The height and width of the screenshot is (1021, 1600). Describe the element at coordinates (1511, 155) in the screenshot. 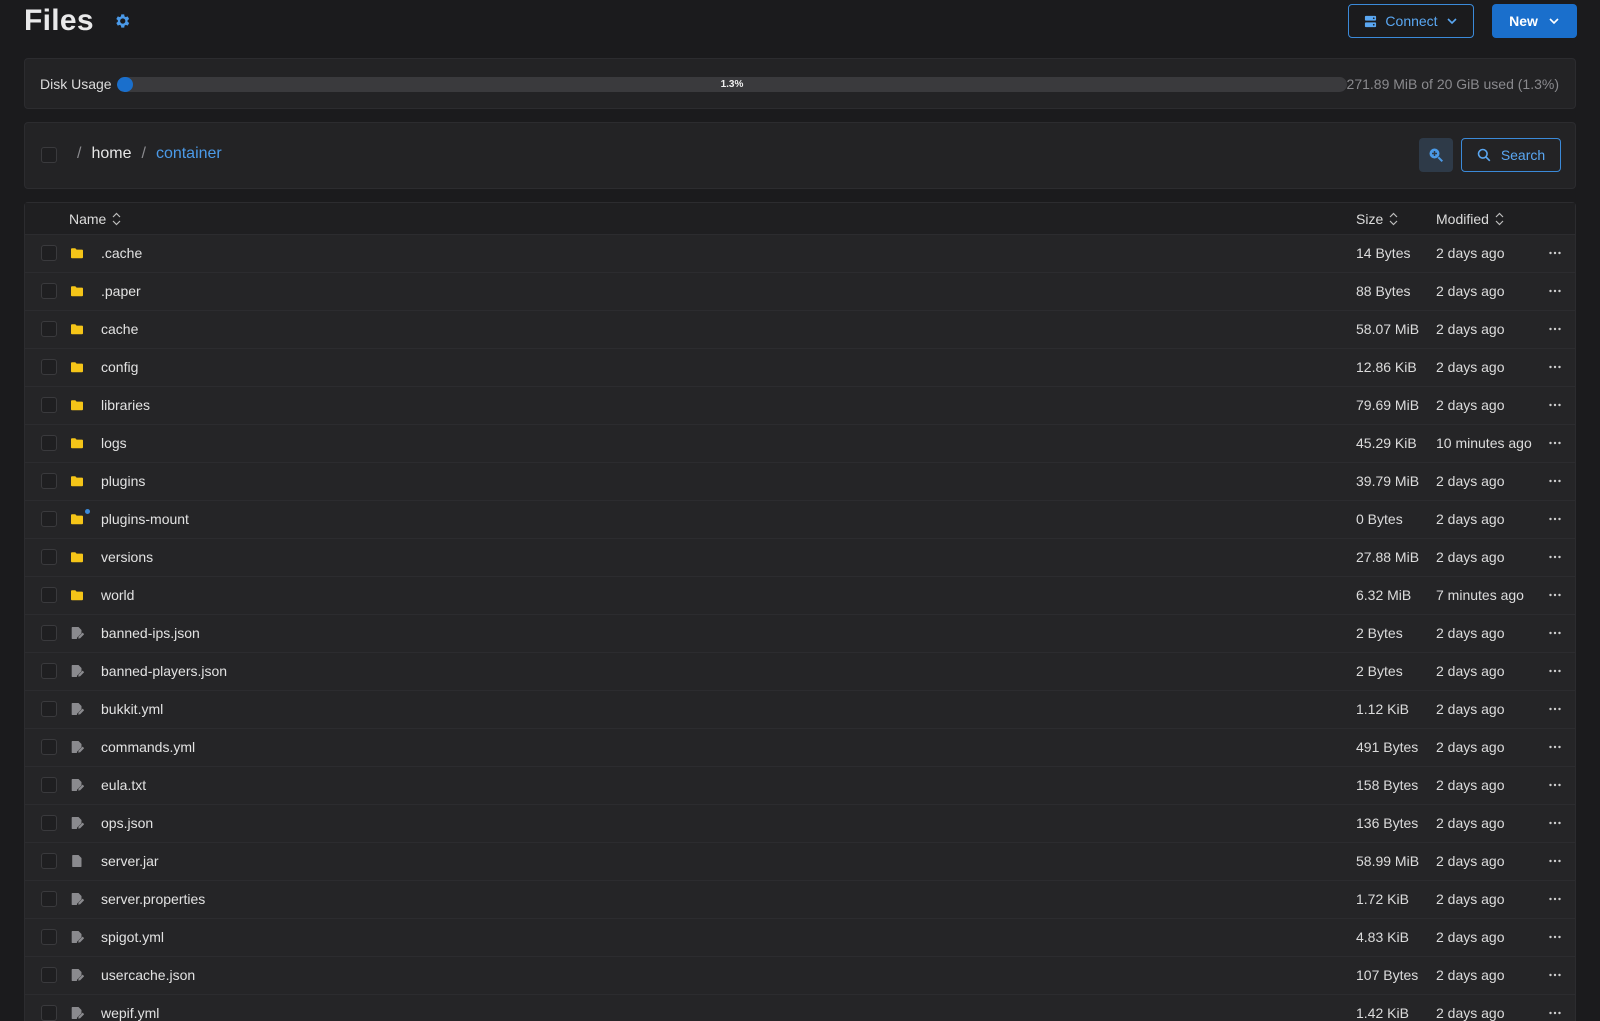

I see `search-button: Search` at that location.